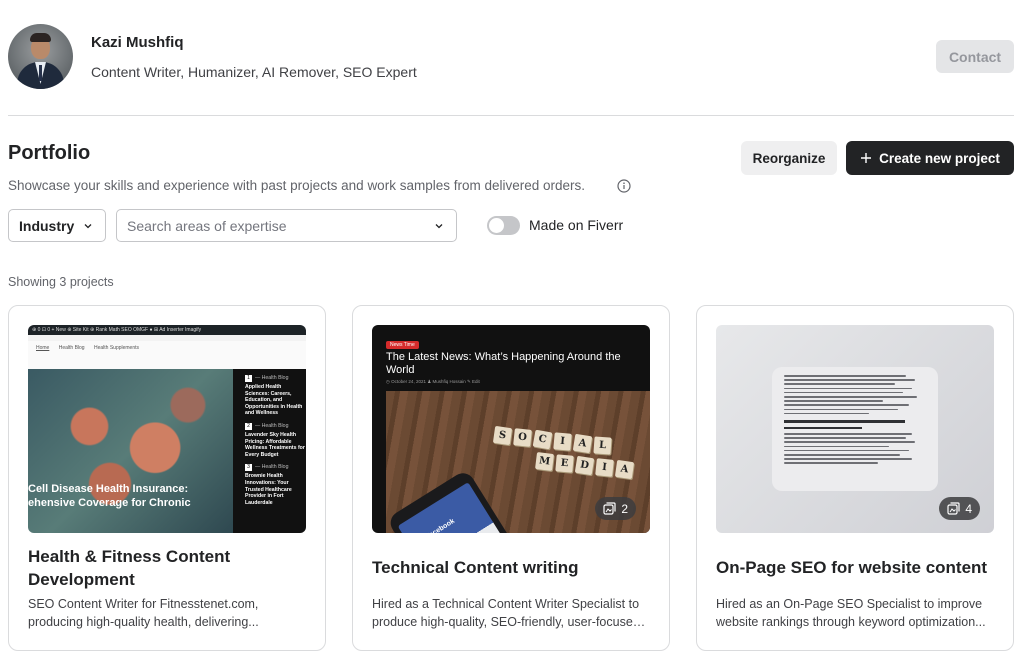  What do you see at coordinates (602, 445) in the screenshot?
I see `letter-tile: L` at bounding box center [602, 445].